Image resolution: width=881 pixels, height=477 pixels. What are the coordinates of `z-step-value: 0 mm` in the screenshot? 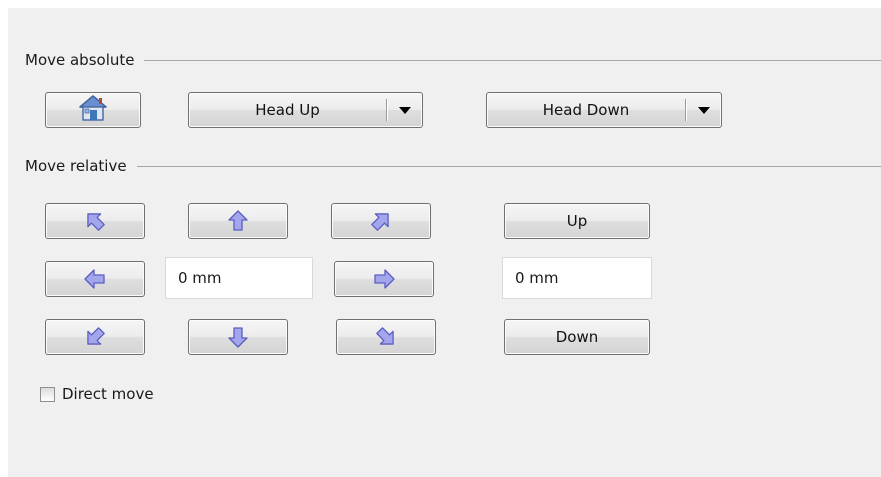 It's located at (537, 278).